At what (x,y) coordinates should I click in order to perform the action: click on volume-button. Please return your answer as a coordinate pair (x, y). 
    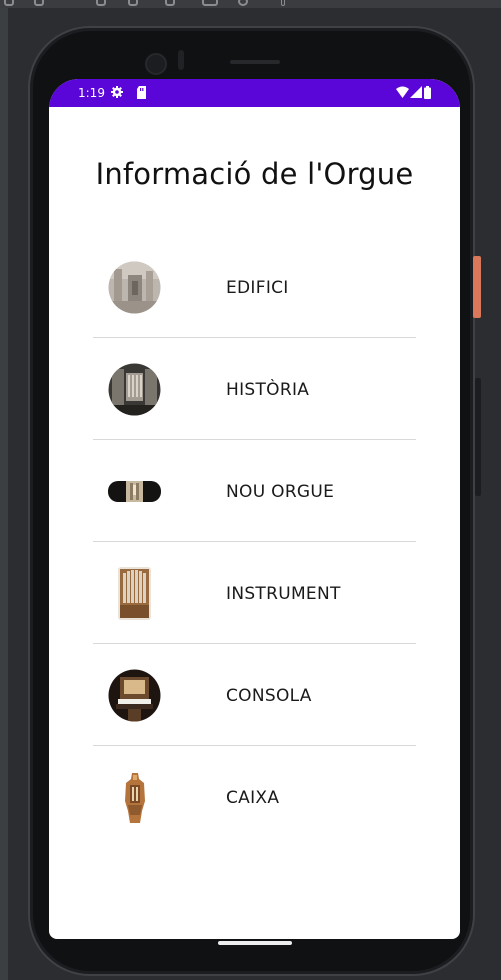
    Looking at the image, I should click on (478, 437).